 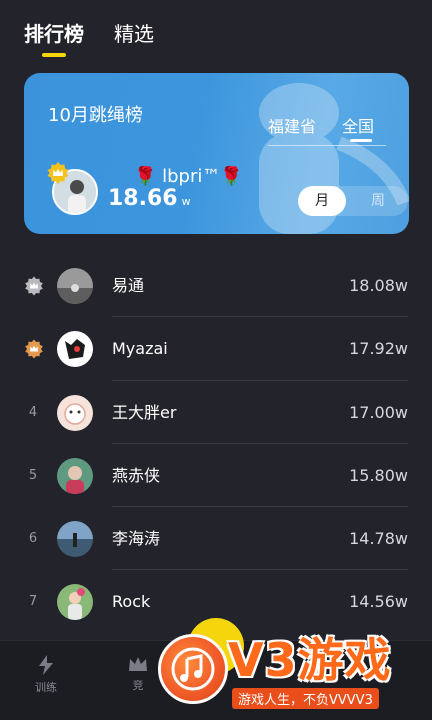 I want to click on region-tab-national-label: 全国, so click(x=358, y=126).